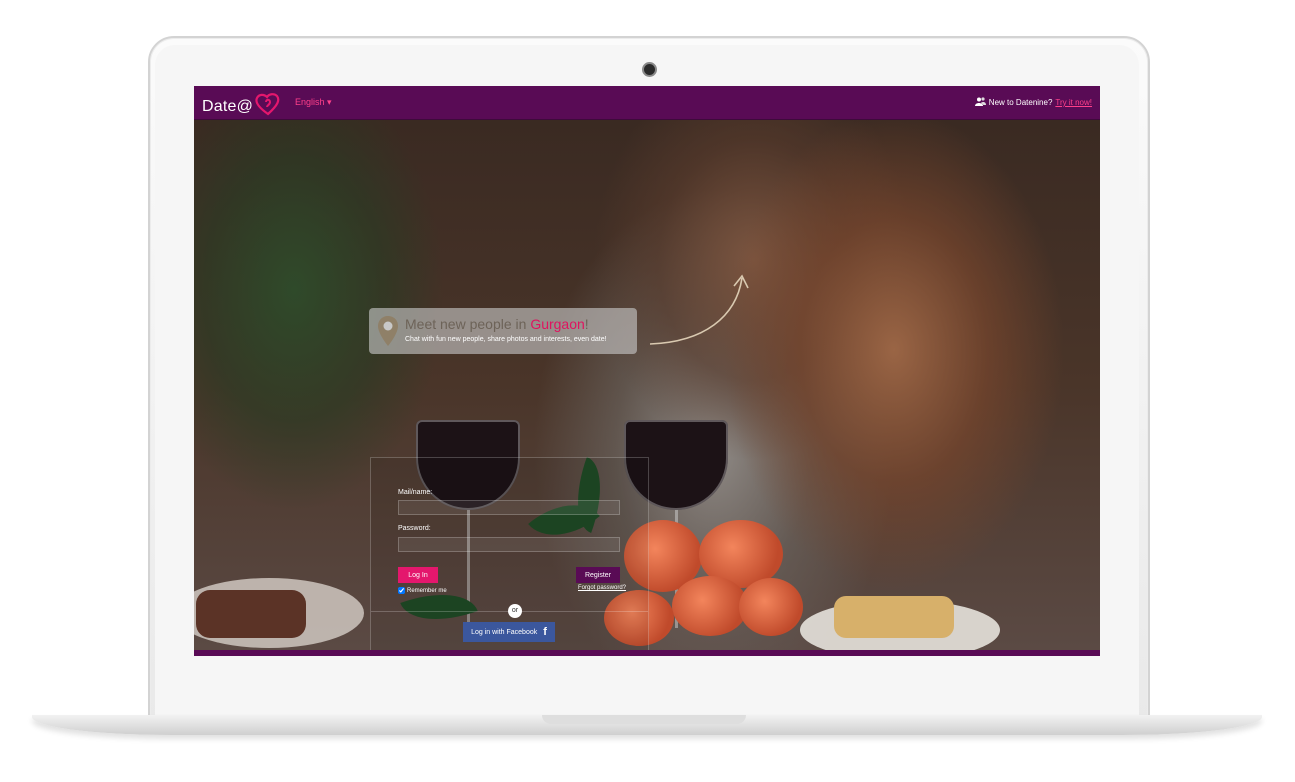  Describe the element at coordinates (586, 324) in the screenshot. I see `promo-title-suffix: !` at that location.